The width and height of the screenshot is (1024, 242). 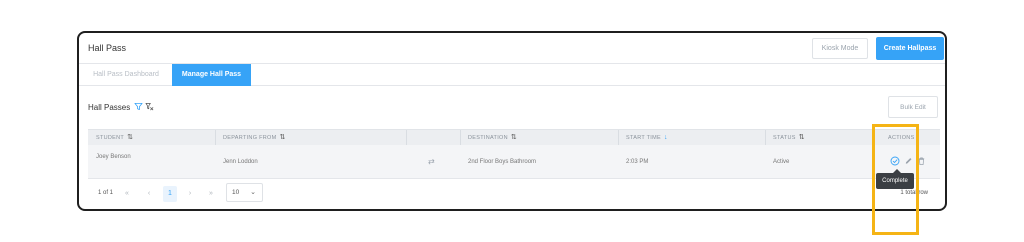 I want to click on tab-hall-pass-dashboard: Hall Pass Dashboard, so click(x=126, y=75).